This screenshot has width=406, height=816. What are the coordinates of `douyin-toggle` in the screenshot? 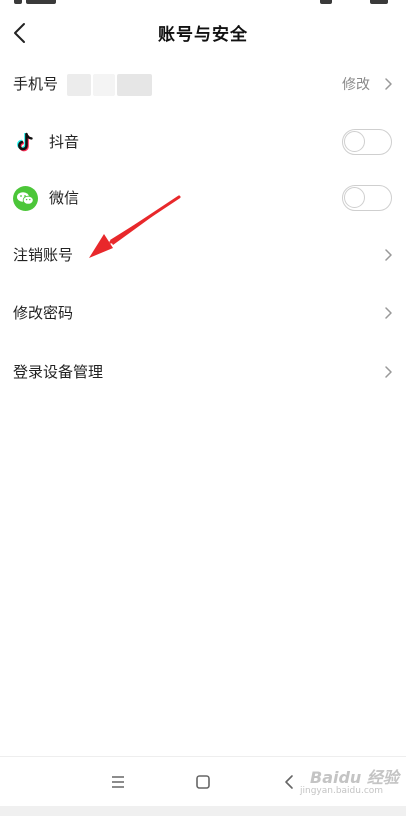 It's located at (367, 142).